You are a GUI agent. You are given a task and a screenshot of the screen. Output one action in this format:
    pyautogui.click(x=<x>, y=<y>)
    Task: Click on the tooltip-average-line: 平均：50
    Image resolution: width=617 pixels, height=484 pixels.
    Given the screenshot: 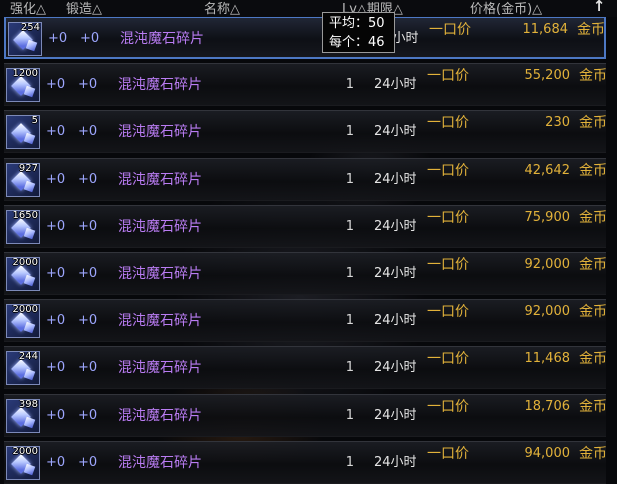 What is the action you would take?
    pyautogui.click(x=361, y=23)
    